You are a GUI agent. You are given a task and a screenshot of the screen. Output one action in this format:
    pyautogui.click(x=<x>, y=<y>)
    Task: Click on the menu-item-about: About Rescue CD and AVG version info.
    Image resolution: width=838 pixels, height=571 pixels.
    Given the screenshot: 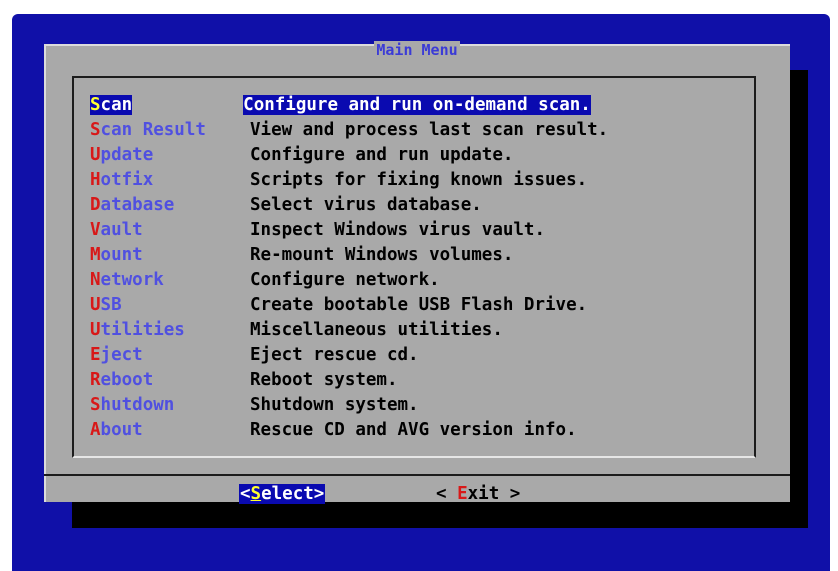 What is the action you would take?
    pyautogui.click(x=390, y=429)
    